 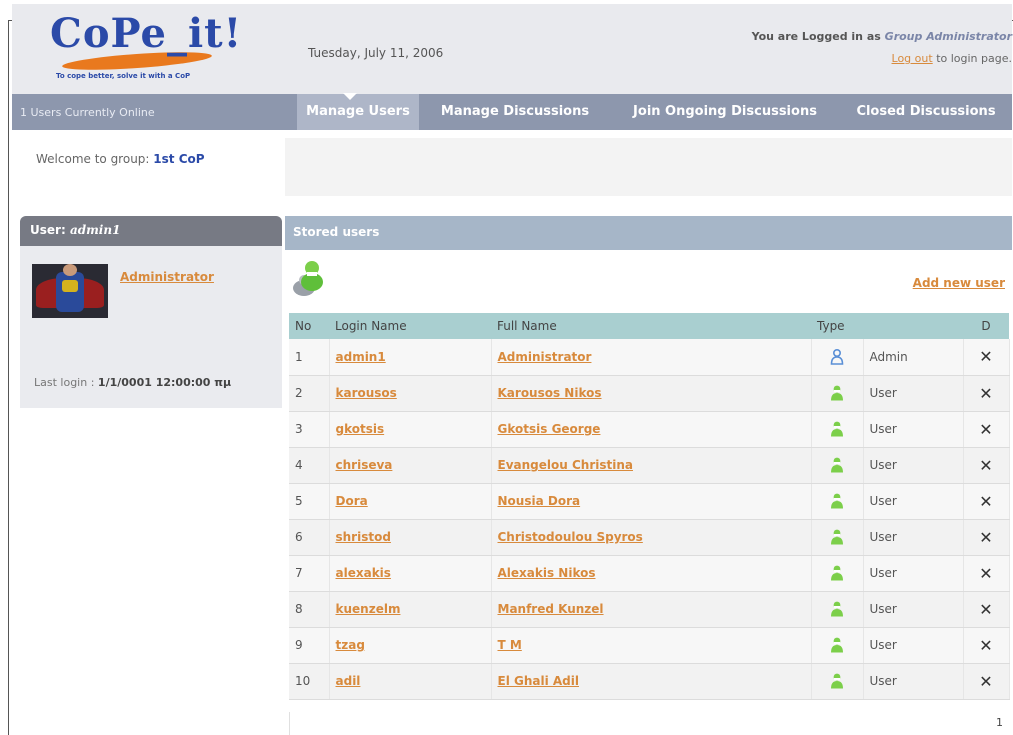 I want to click on last-login: Last login : 1/1/0001 12:00:00 πμ, so click(x=132, y=382).